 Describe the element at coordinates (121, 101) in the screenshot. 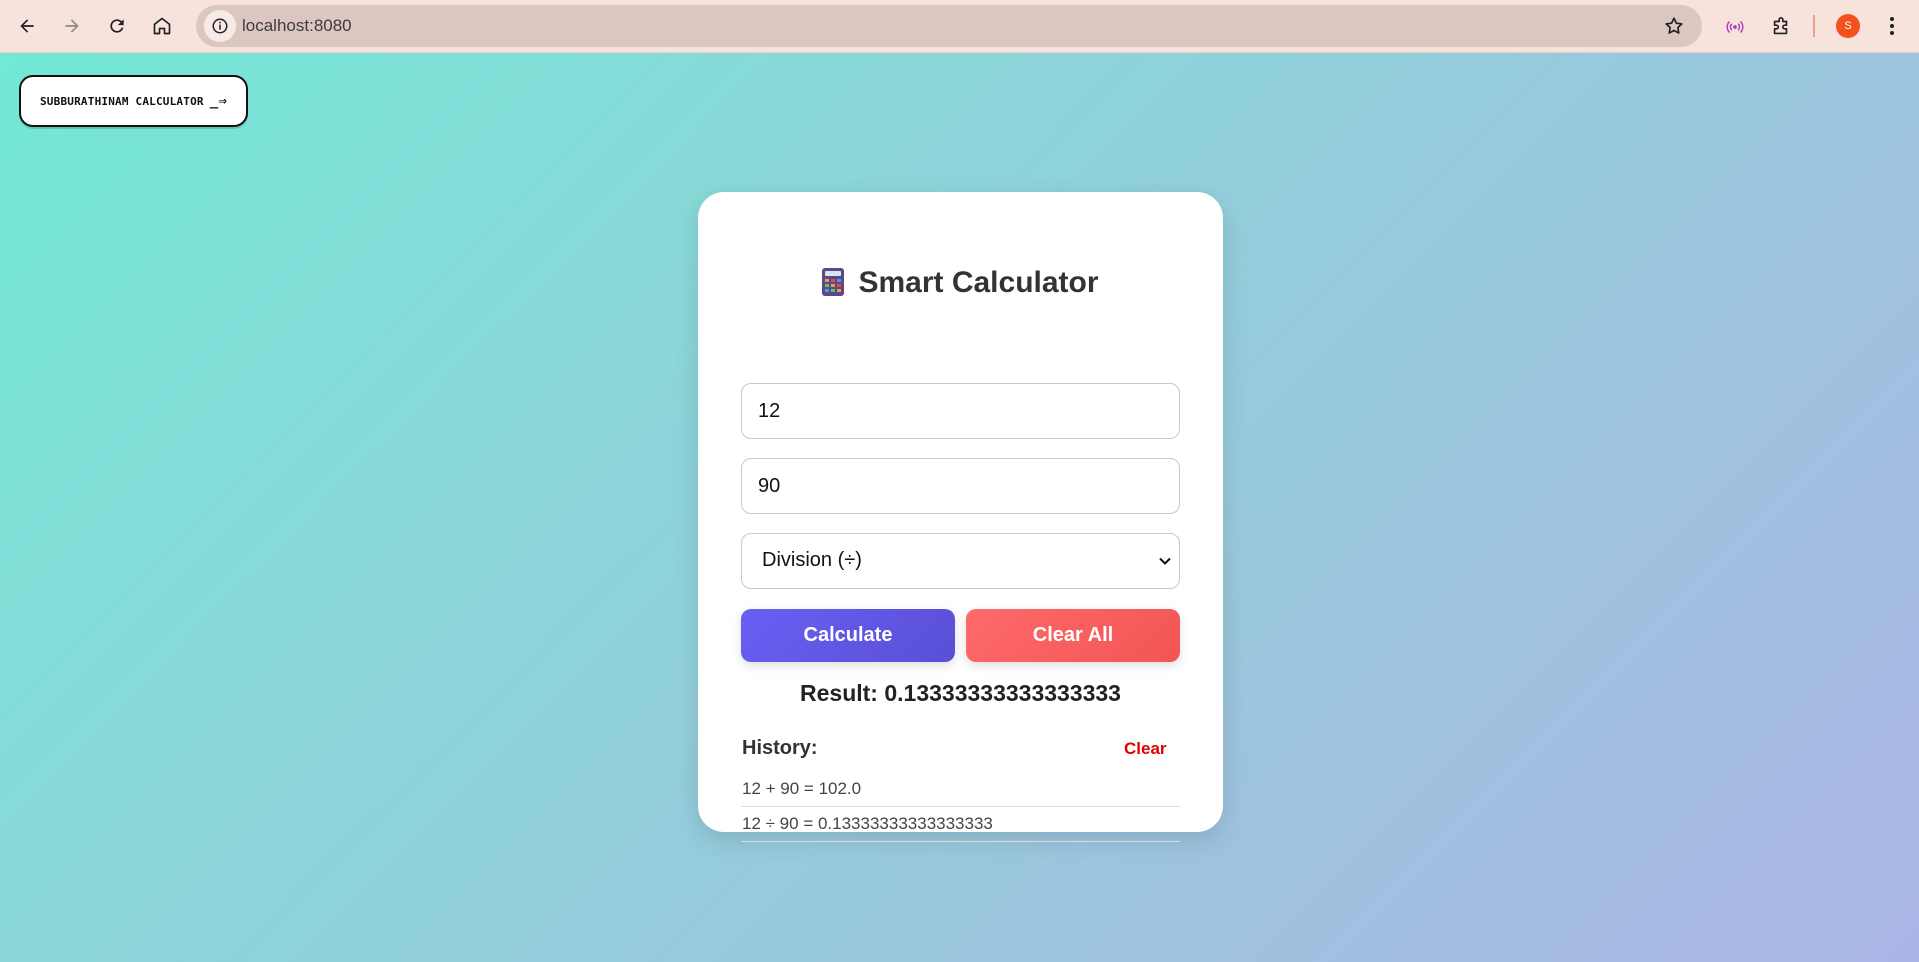

I see `brand-button-label: SUBBURATHINAM CALCULATOR` at that location.